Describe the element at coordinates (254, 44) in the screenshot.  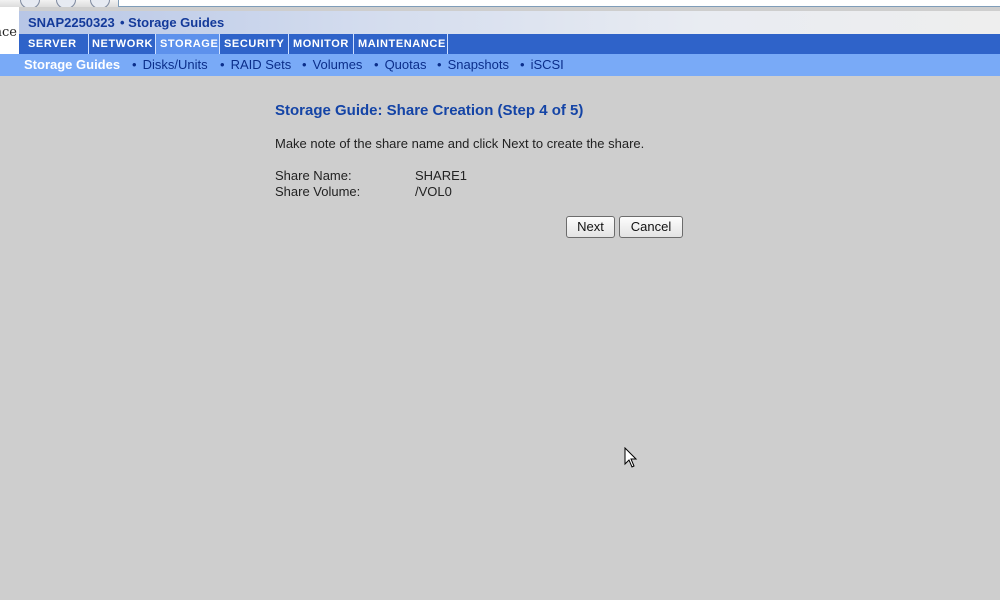
I see `tab-security: SECURITY` at that location.